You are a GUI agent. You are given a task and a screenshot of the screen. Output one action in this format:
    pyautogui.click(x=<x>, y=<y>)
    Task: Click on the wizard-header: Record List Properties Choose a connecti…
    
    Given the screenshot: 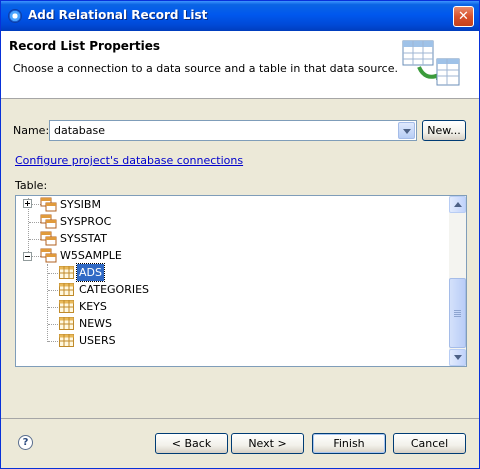 What is the action you would take?
    pyautogui.click(x=240, y=65)
    